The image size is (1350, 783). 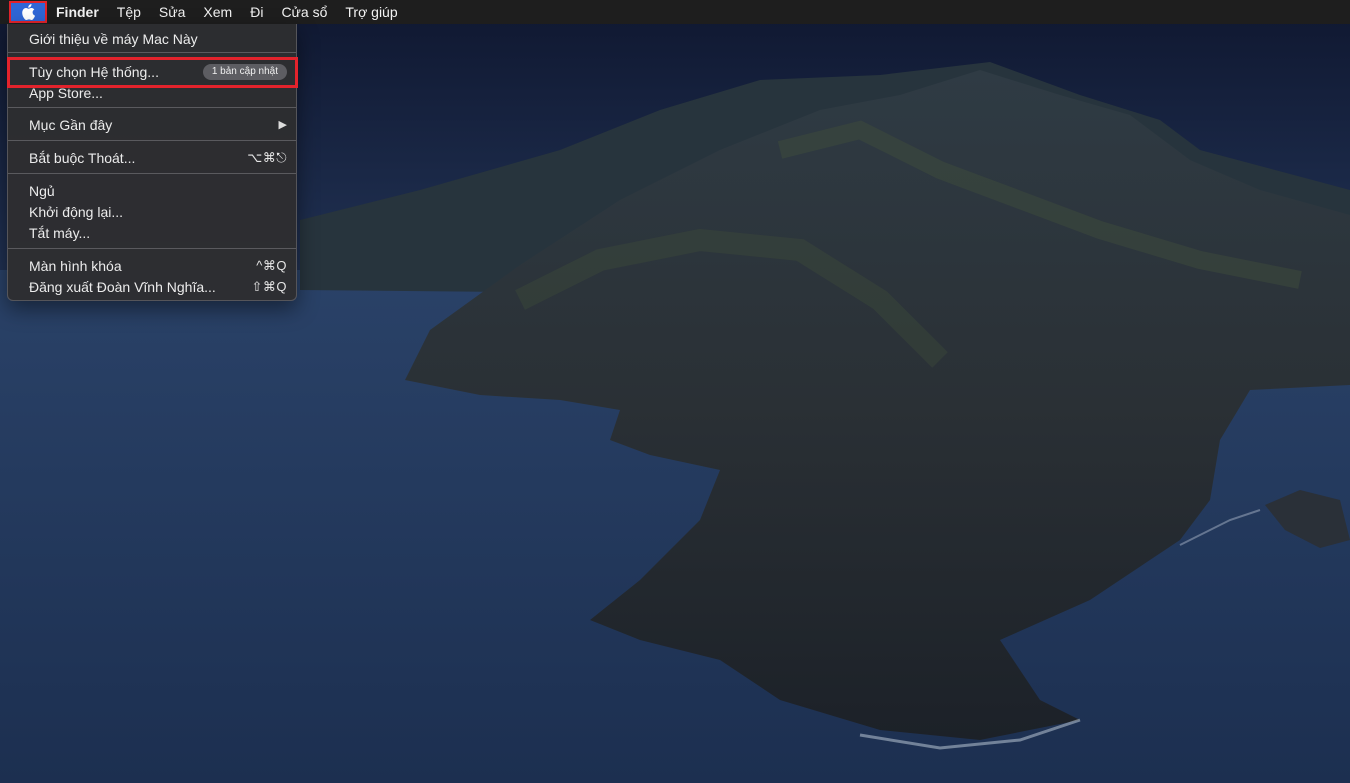 I want to click on menu-item-lock-screen: Màn hình khóa ^⌘Q, so click(x=152, y=265).